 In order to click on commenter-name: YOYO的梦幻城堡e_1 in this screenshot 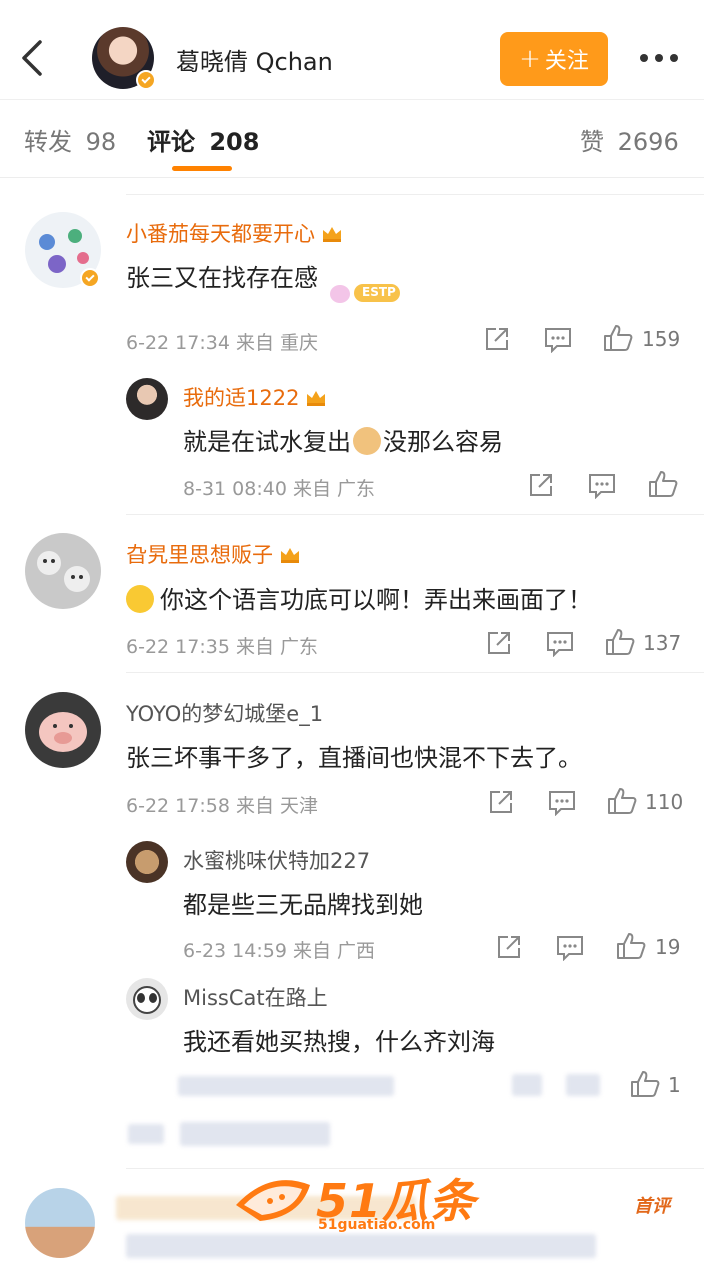, I will do `click(224, 713)`.